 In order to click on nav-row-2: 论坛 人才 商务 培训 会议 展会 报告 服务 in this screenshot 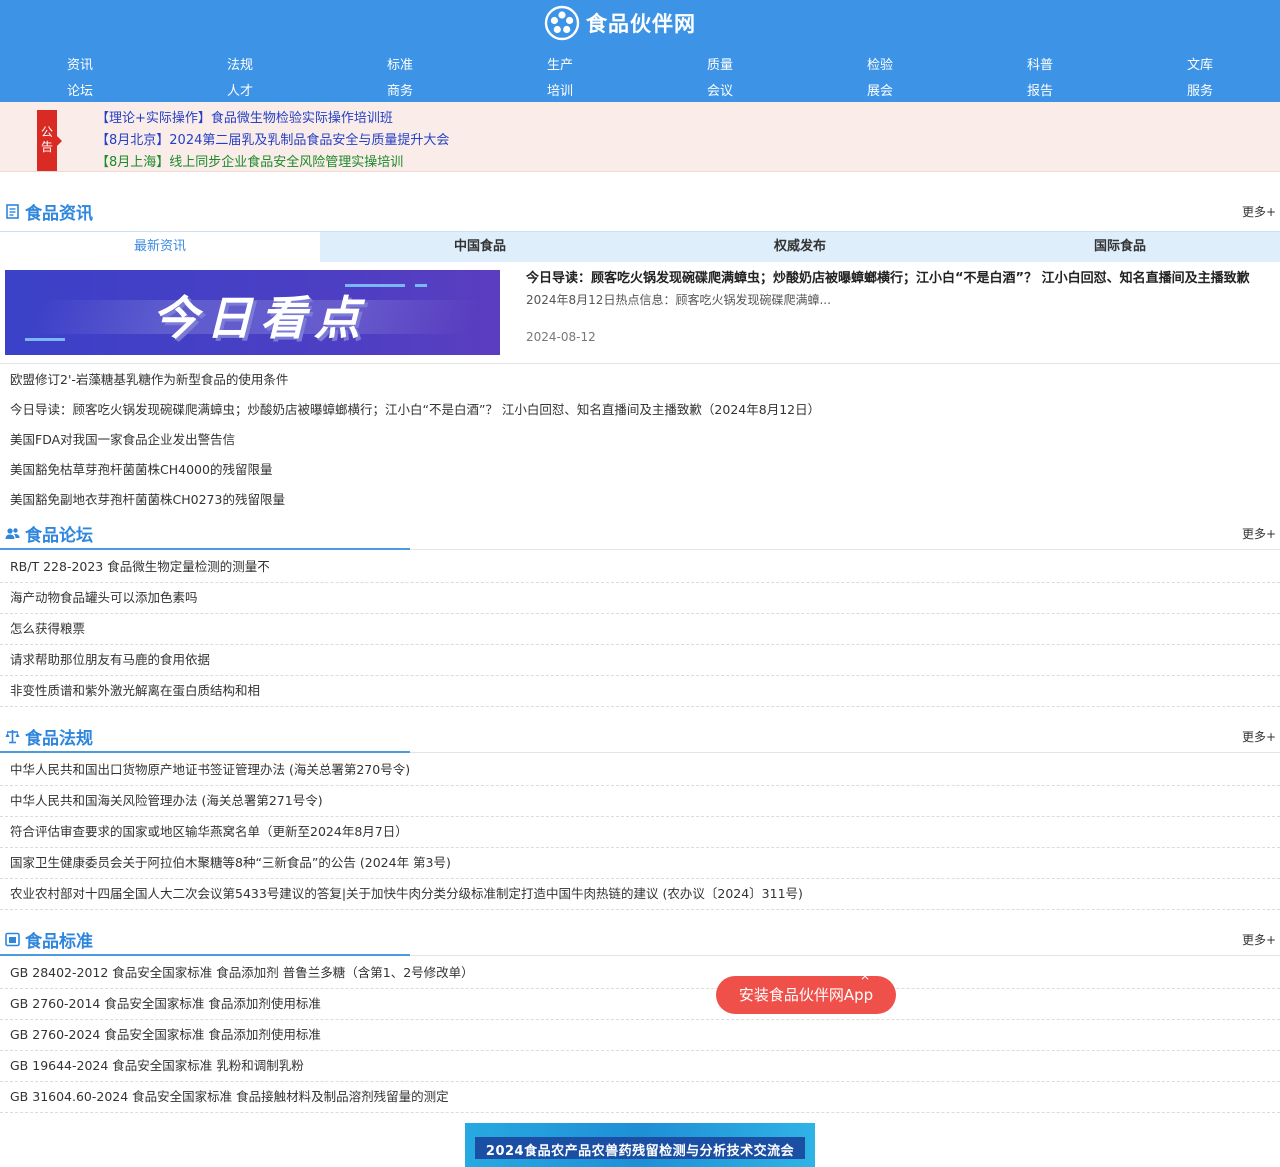, I will do `click(640, 89)`.